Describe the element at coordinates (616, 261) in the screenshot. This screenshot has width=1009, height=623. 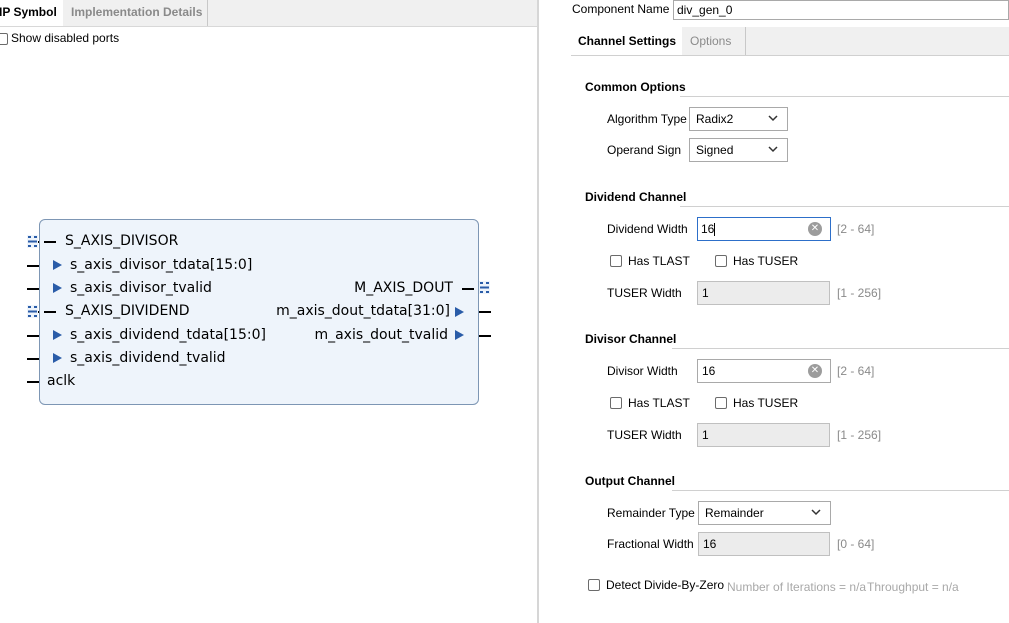
I see `dividend-has-tlast-checkbox` at that location.